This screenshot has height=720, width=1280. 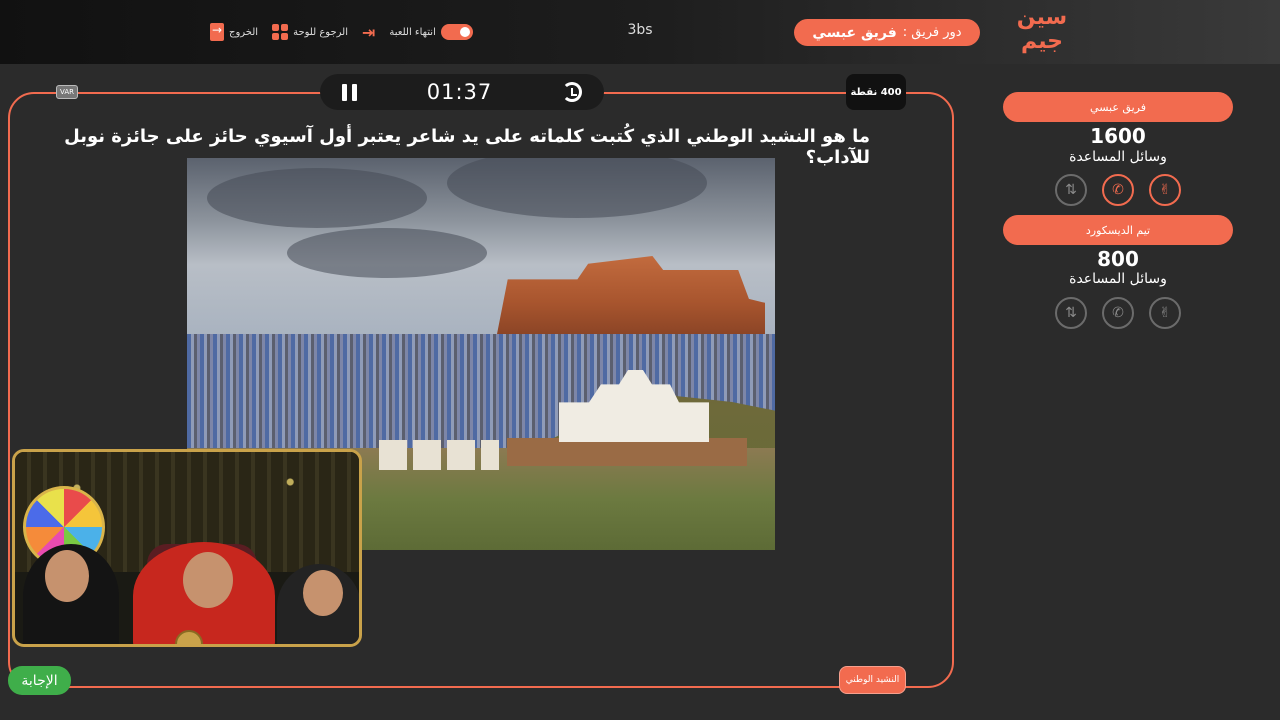 What do you see at coordinates (439, 455) in the screenshot?
I see `image-pavilions` at bounding box center [439, 455].